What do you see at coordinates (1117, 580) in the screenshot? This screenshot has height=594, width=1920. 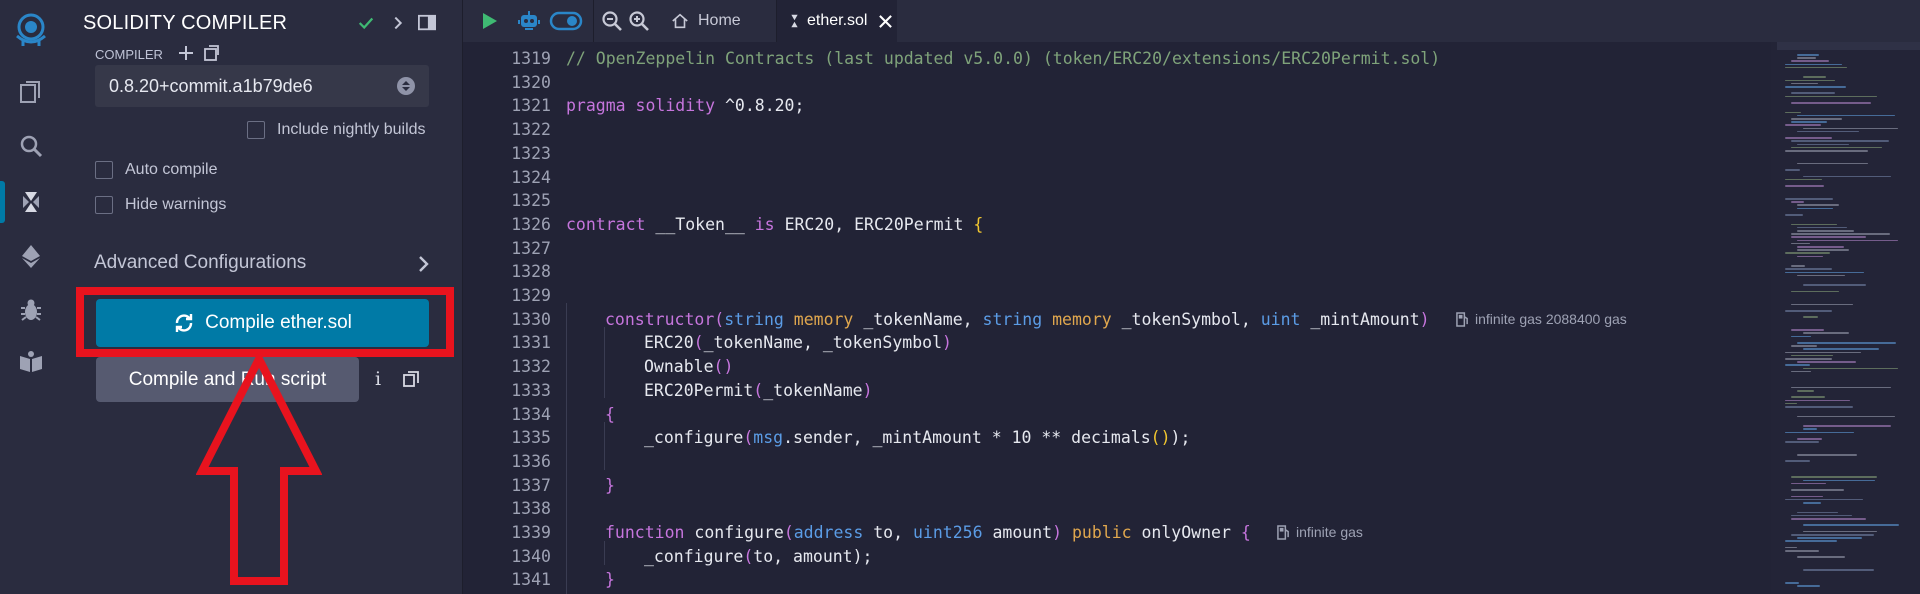 I see `code-line: 1341}` at bounding box center [1117, 580].